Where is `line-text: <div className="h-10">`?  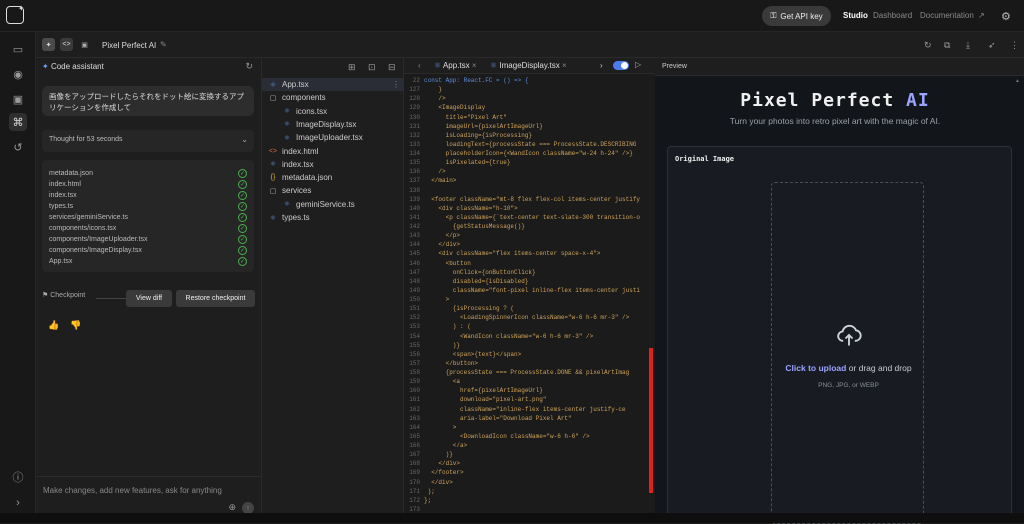 line-text: <div className="h-10"> is located at coordinates (471, 208).